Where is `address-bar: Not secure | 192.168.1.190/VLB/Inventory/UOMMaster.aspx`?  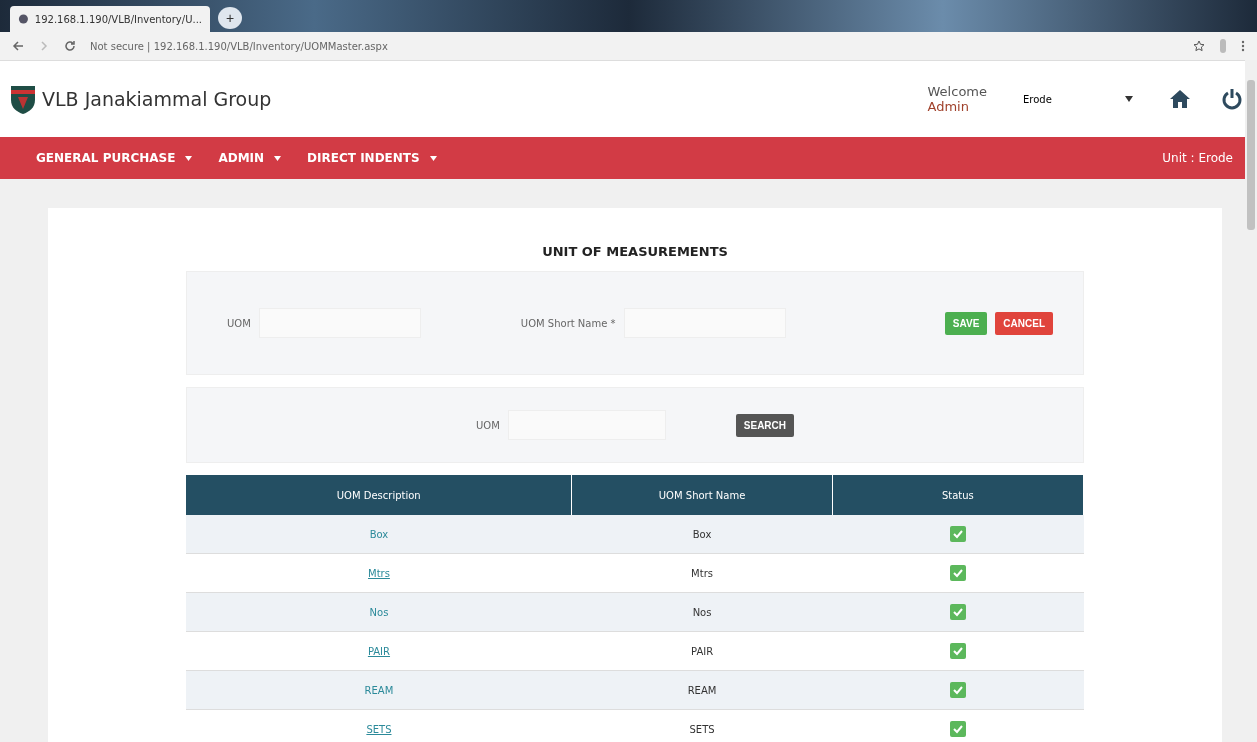
address-bar: Not secure | 192.168.1.190/VLB/Inventory/UOMMaster.aspx is located at coordinates (634, 46).